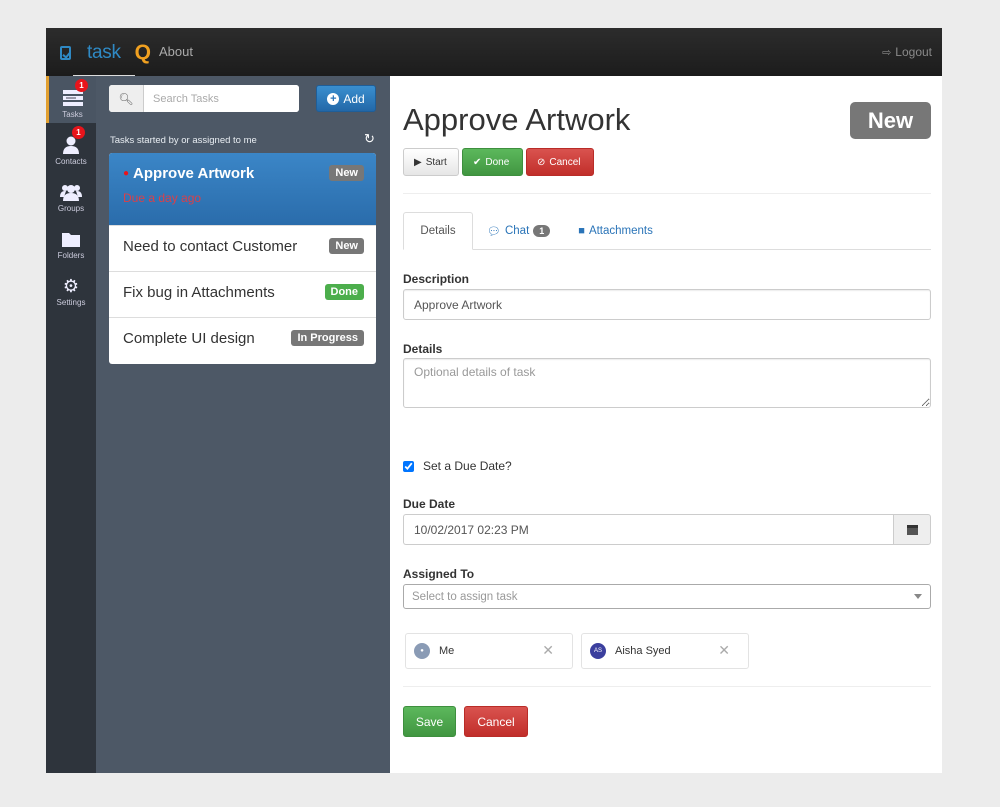  I want to click on details-textarea, so click(667, 383).